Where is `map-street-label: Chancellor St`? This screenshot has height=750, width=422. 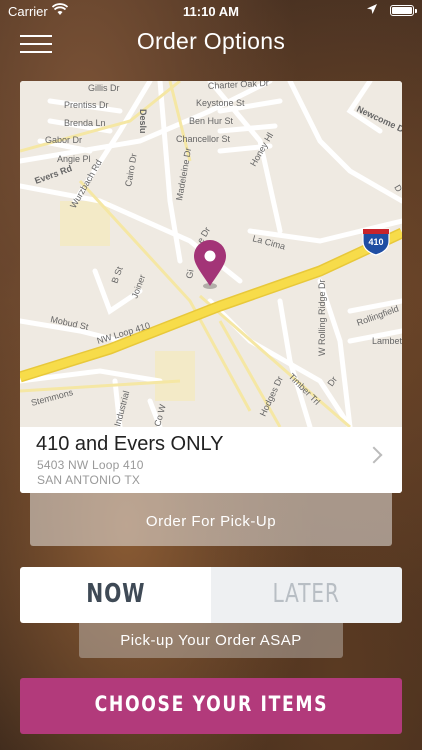 map-street-label: Chancellor St is located at coordinates (203, 139).